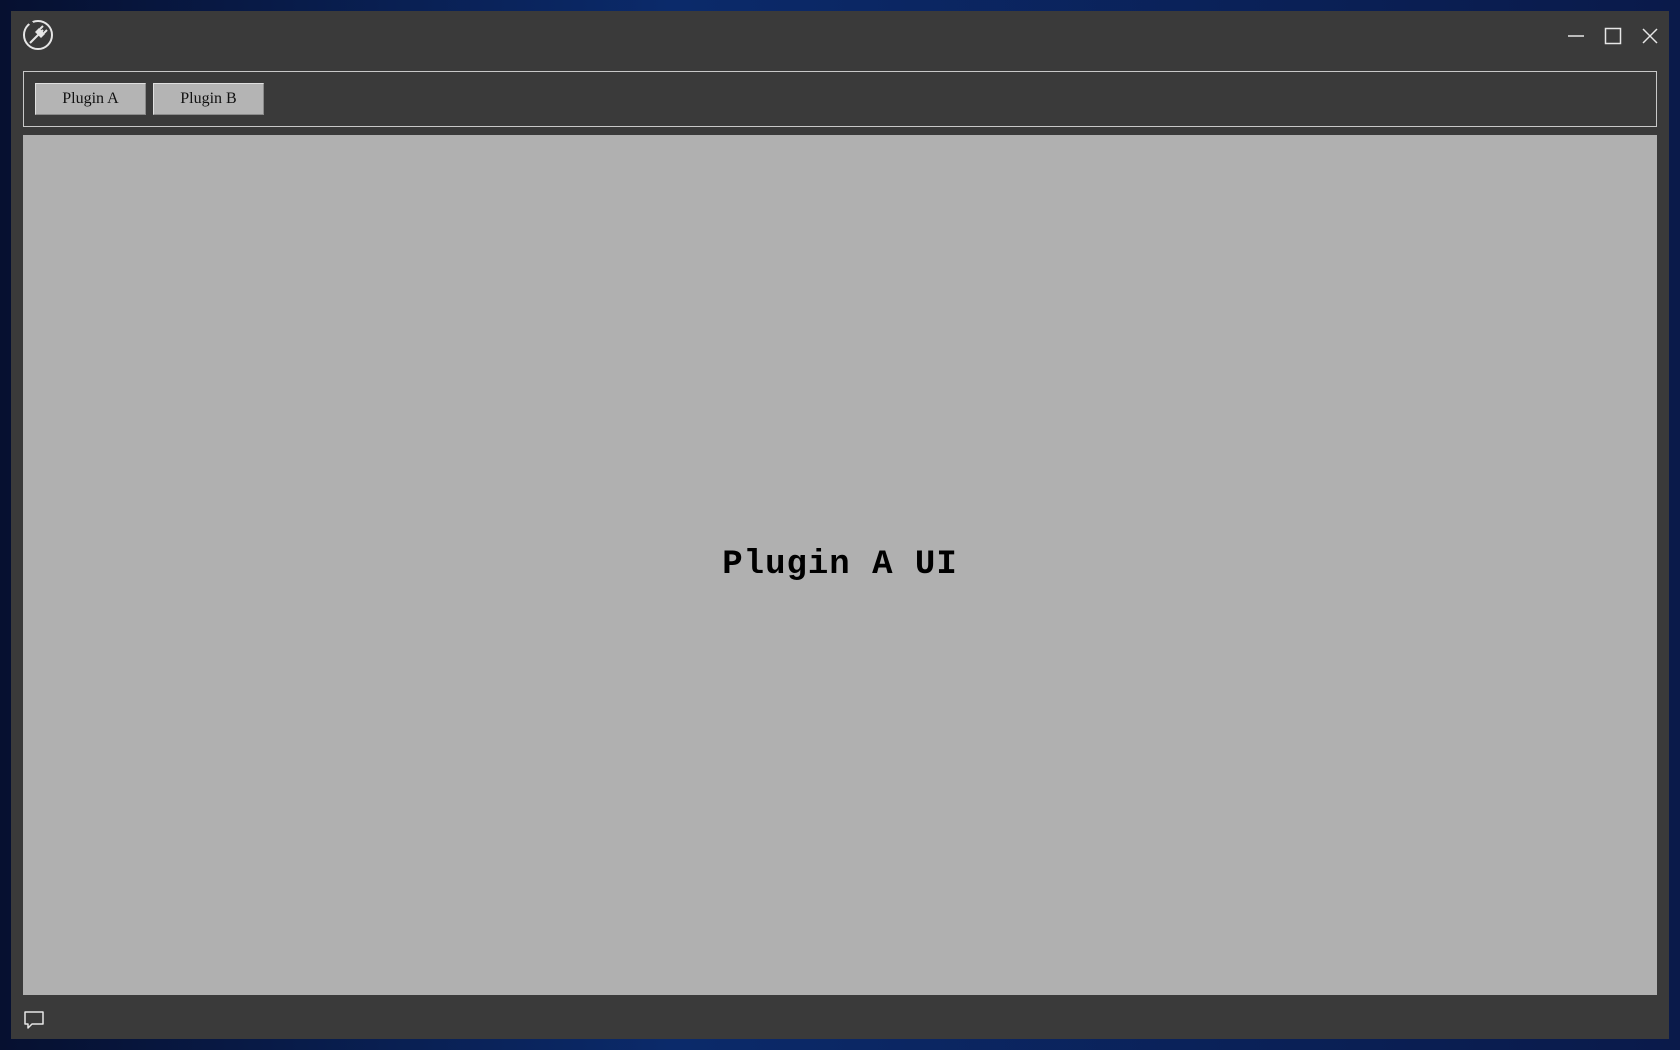  I want to click on plugin-a-button: Plugin A, so click(90, 99).